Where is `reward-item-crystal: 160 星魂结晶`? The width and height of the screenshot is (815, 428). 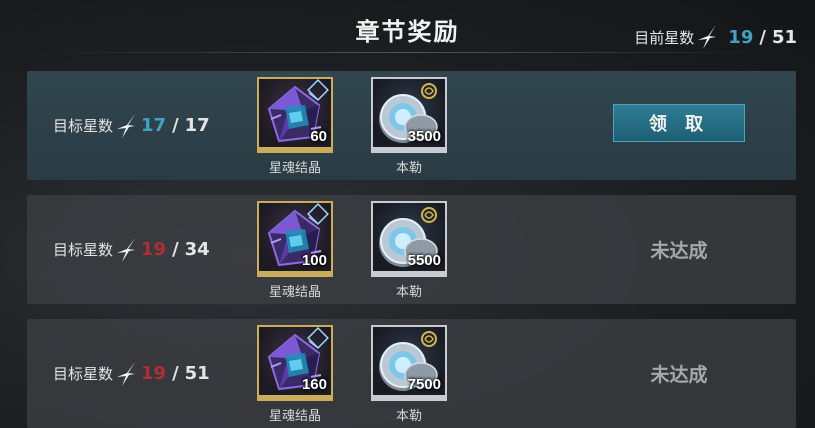
reward-item-crystal: 160 星魂结晶 is located at coordinates (295, 374).